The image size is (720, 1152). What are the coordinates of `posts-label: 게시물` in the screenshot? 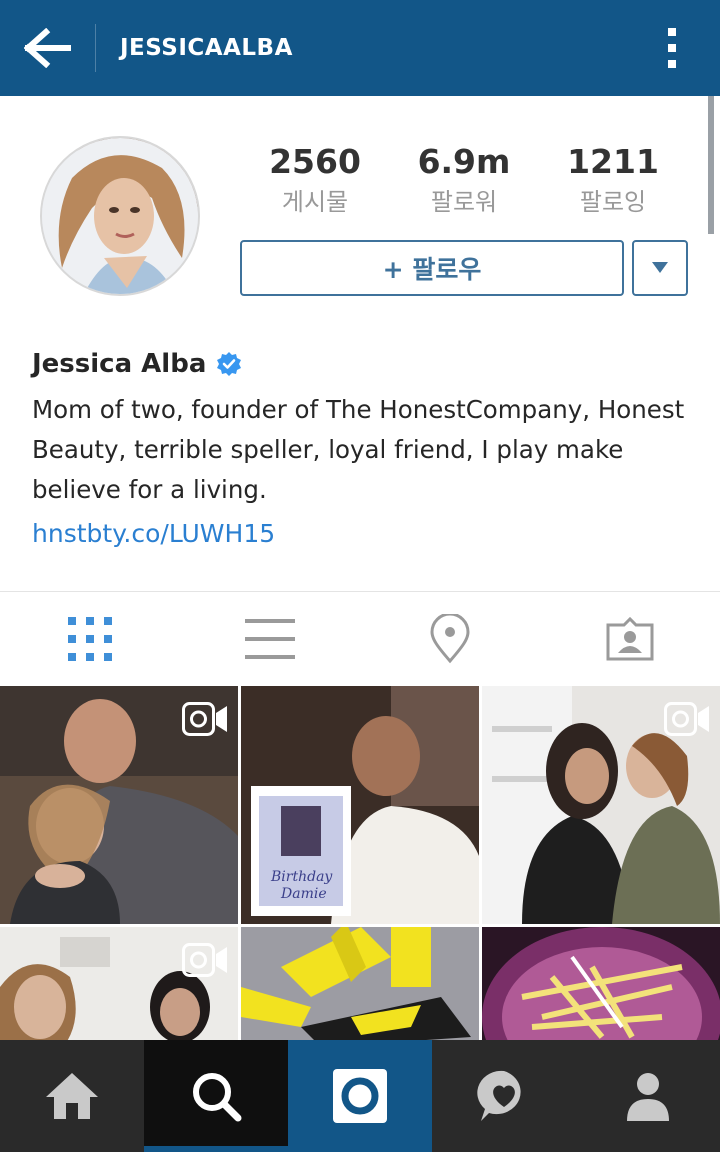 It's located at (315, 202).